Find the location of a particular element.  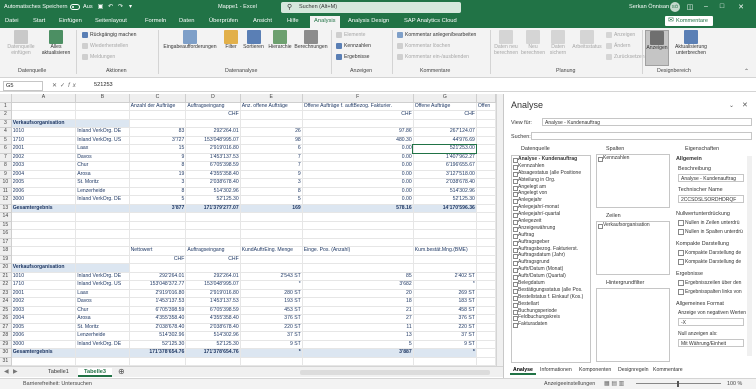

refresh-all-button: Alles aktualisieren is located at coordinates (56, 43).